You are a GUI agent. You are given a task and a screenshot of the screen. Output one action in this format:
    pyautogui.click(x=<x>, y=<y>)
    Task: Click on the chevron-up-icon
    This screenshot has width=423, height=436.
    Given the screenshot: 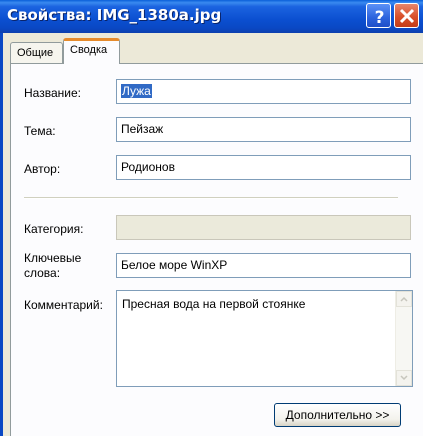 What is the action you would take?
    pyautogui.click(x=404, y=299)
    